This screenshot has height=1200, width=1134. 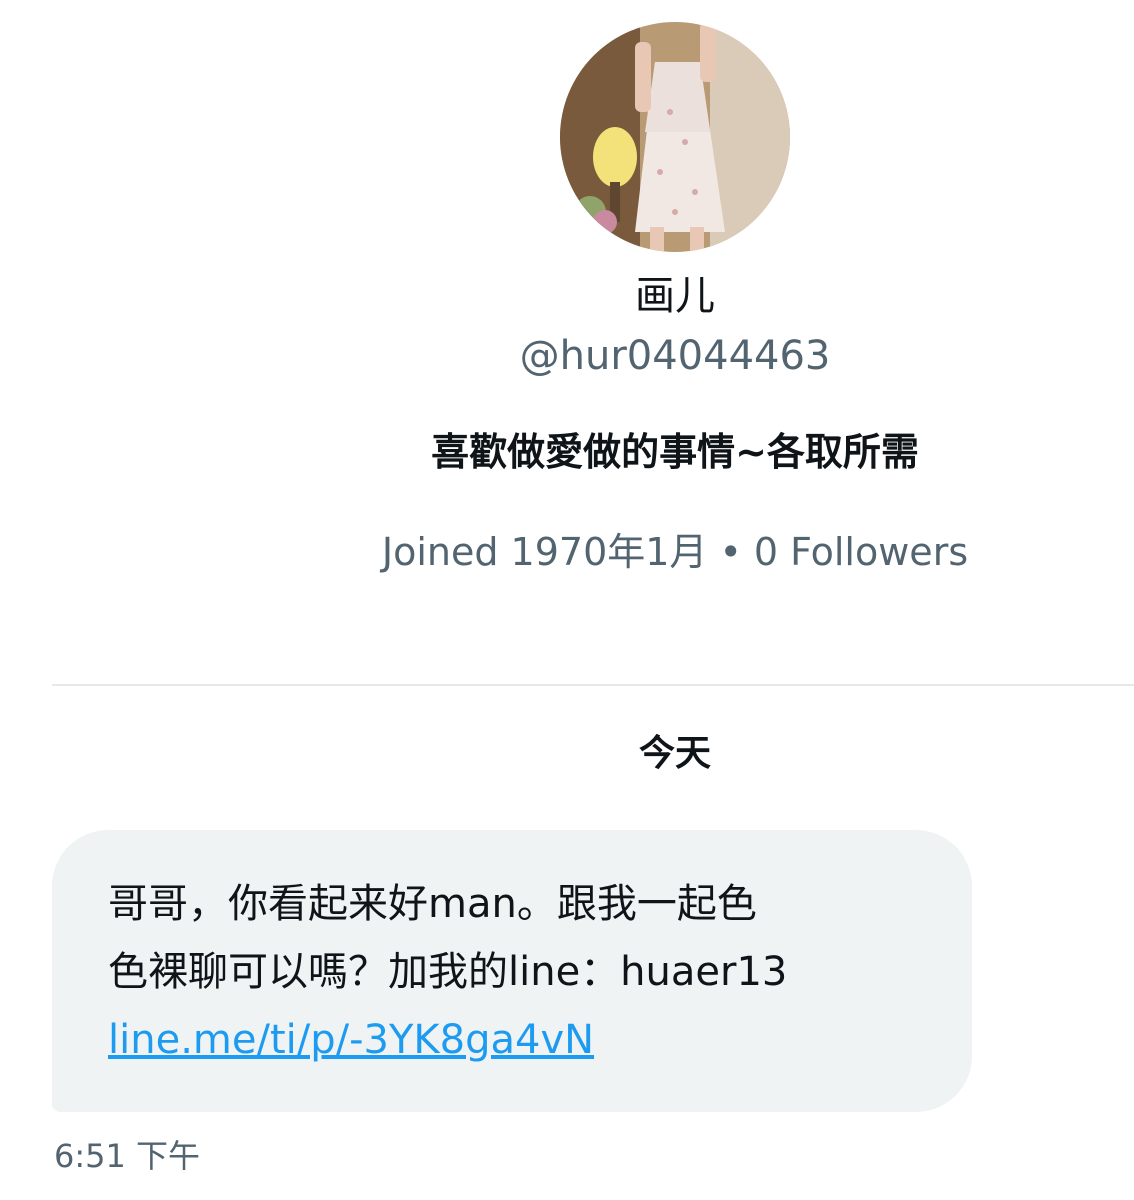 I want to click on profile-display-name: 画儿, so click(x=675, y=296).